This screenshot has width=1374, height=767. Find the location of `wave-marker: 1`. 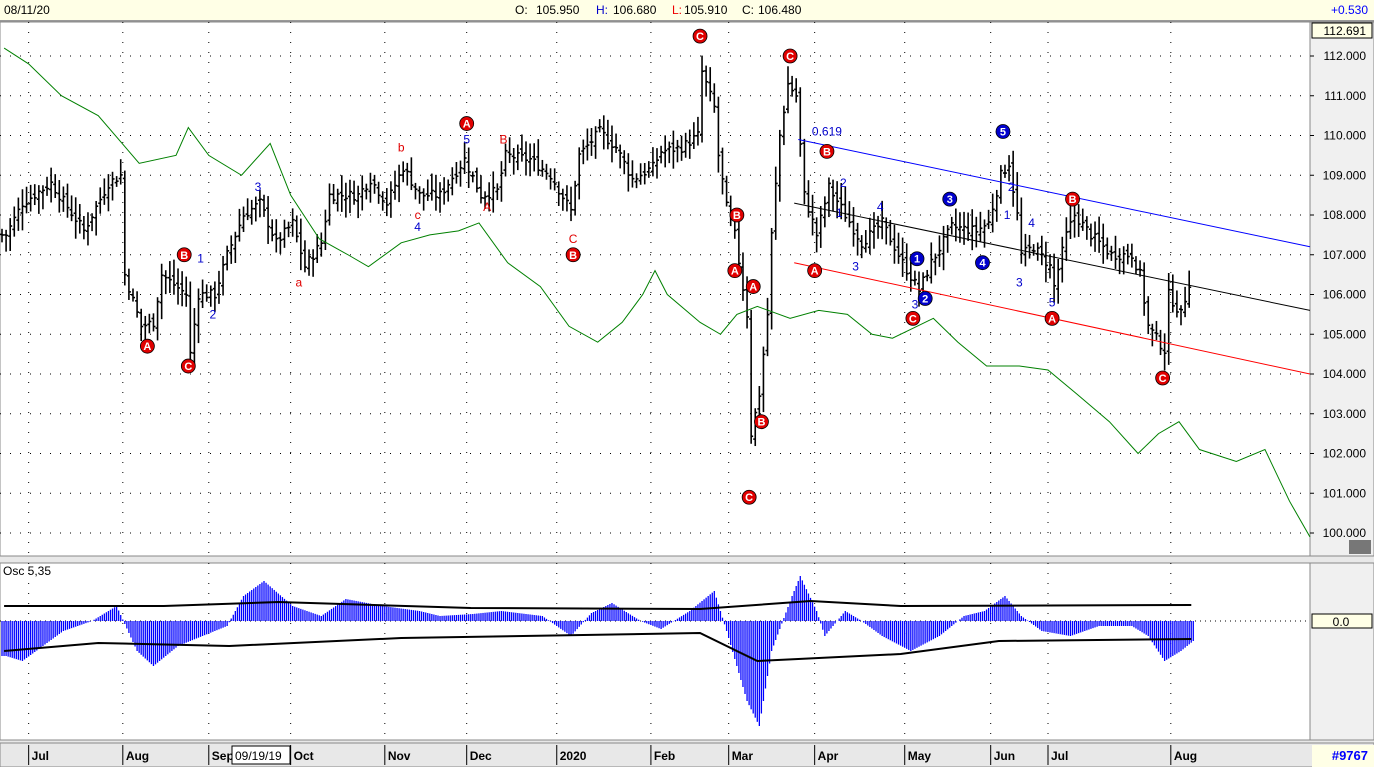

wave-marker: 1 is located at coordinates (917, 259).